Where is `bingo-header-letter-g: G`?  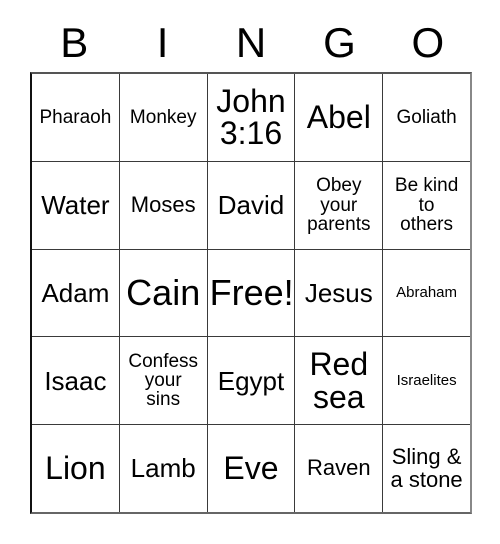
bingo-header-letter-g: G is located at coordinates (339, 42).